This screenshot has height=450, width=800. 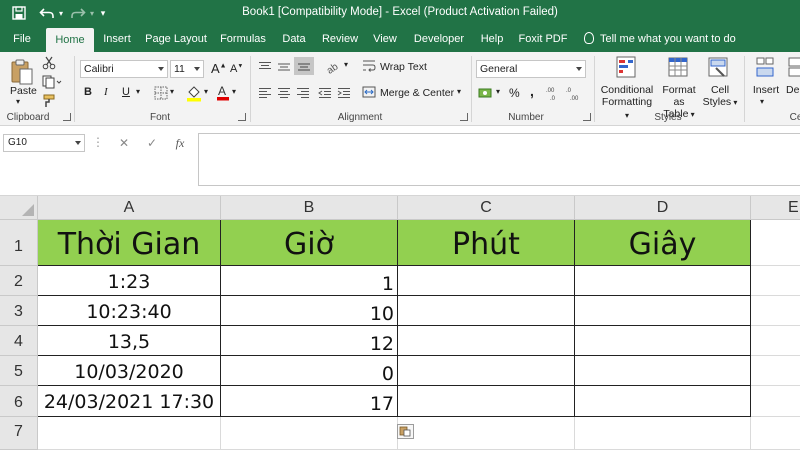 I want to click on cell-c1: Phút, so click(x=486, y=243).